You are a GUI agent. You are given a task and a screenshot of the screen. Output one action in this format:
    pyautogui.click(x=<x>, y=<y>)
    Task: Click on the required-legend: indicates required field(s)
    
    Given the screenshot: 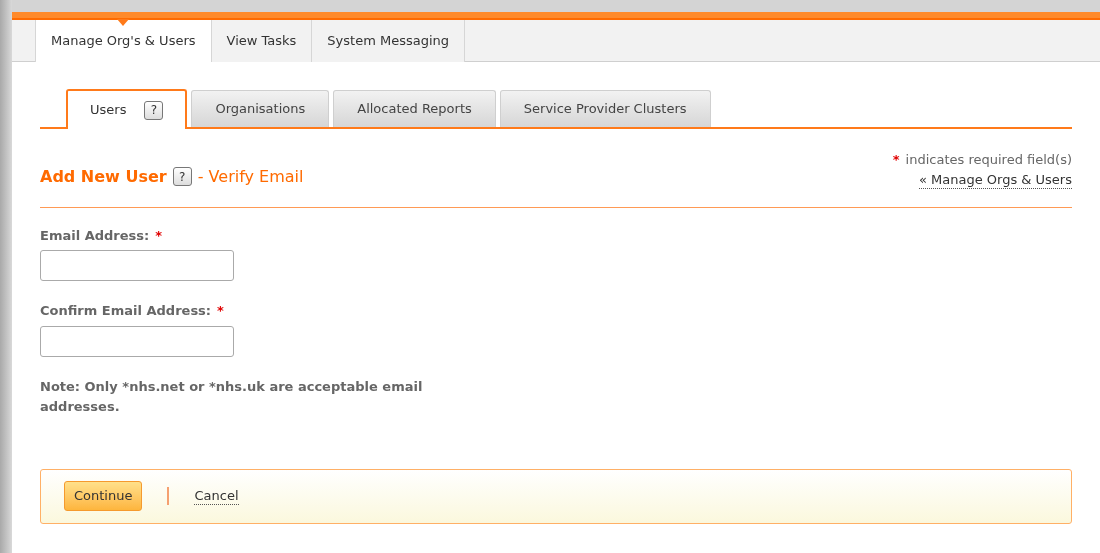 What is the action you would take?
    pyautogui.click(x=988, y=160)
    